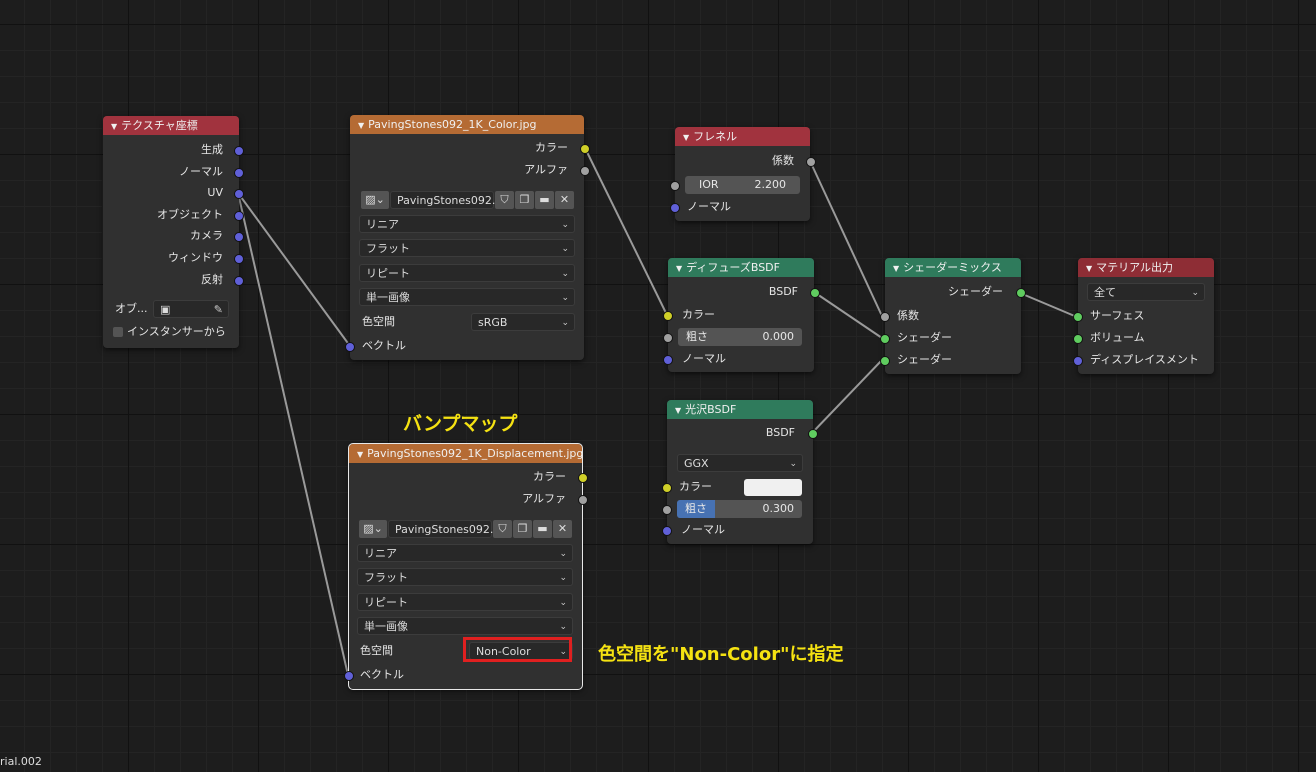 The height and width of the screenshot is (772, 1316). What do you see at coordinates (740, 337) in the screenshot?
I see `roughness-field: 粗さ 0.000` at bounding box center [740, 337].